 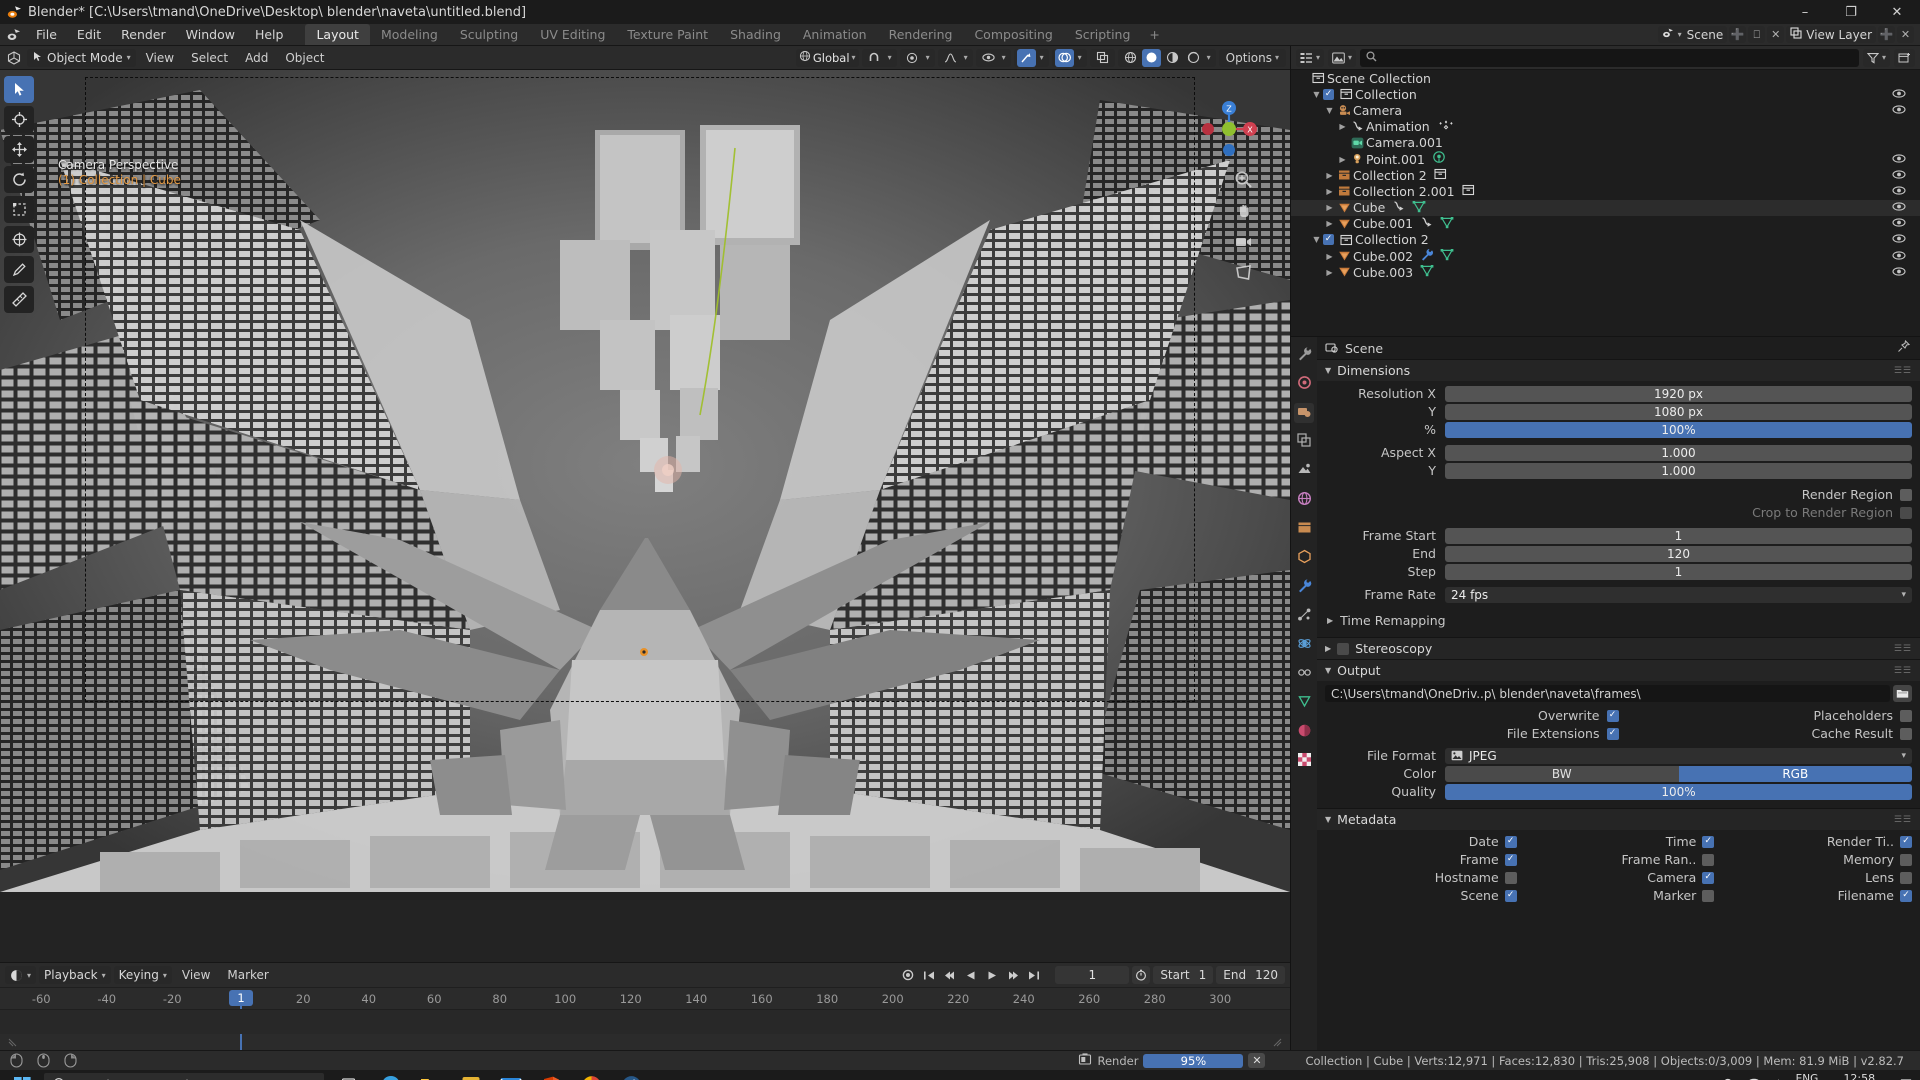 What do you see at coordinates (755, 34) in the screenshot?
I see `tab-shading: Shading` at bounding box center [755, 34].